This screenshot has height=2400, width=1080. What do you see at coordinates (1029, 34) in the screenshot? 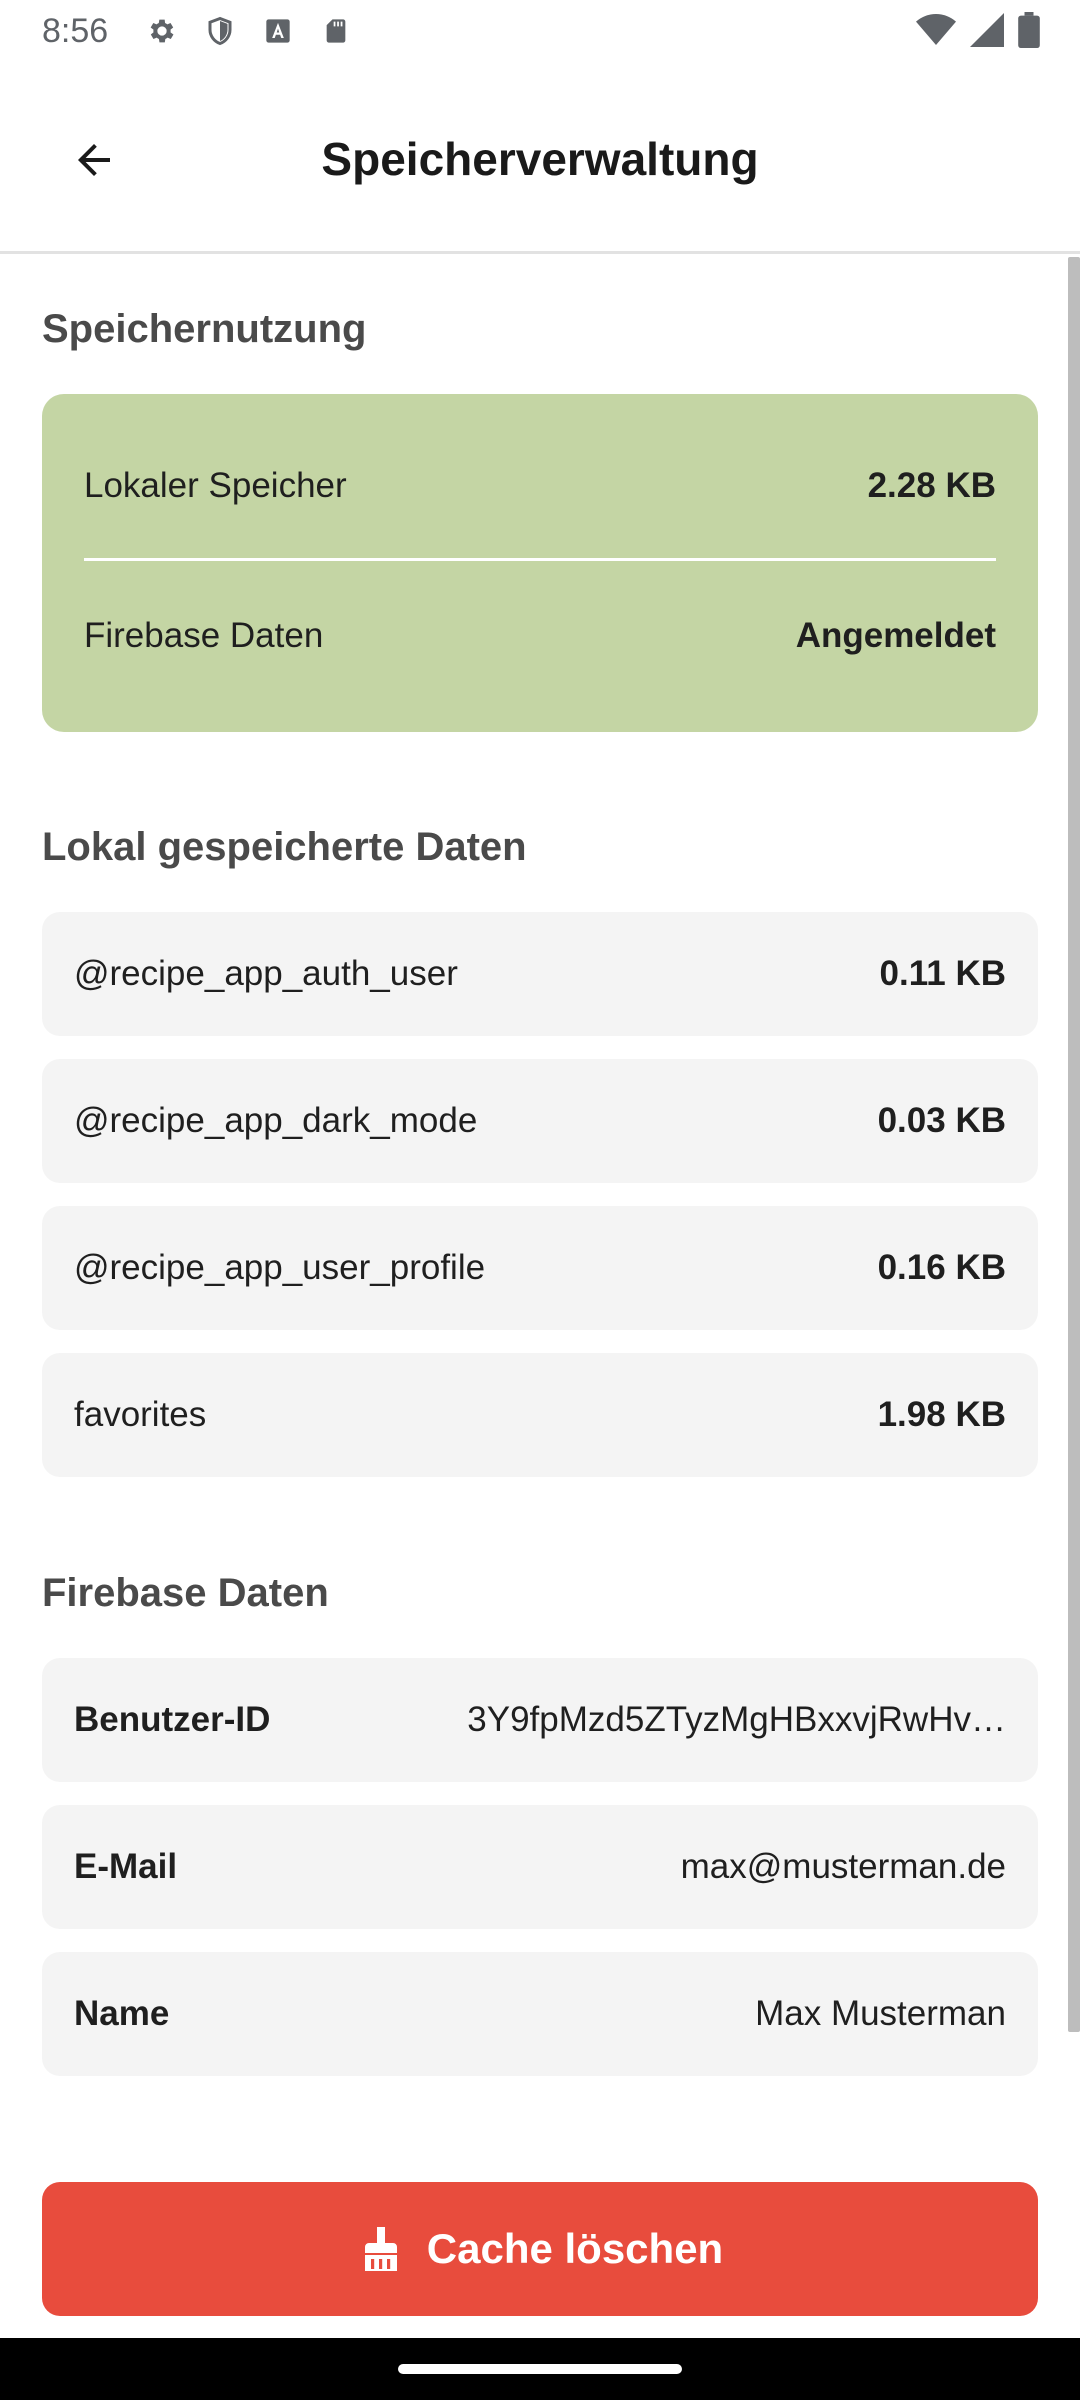
I see `battery-icon` at bounding box center [1029, 34].